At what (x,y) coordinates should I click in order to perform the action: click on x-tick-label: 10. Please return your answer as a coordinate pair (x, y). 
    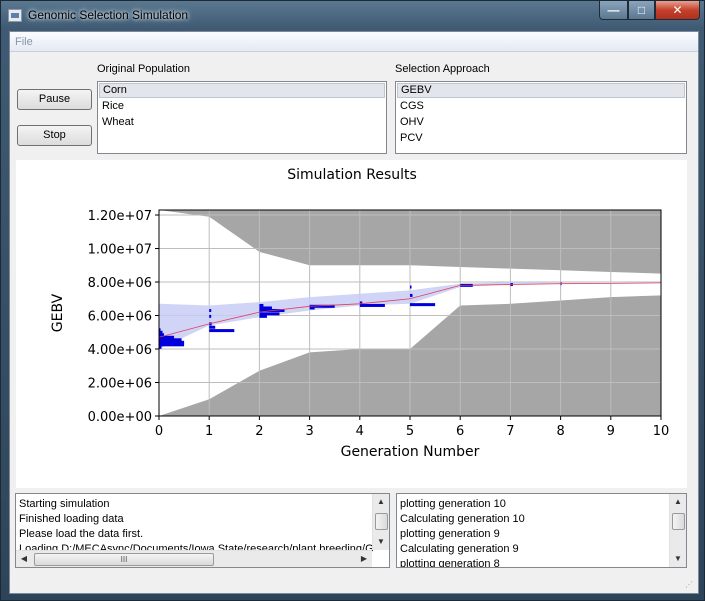
    Looking at the image, I should click on (661, 431).